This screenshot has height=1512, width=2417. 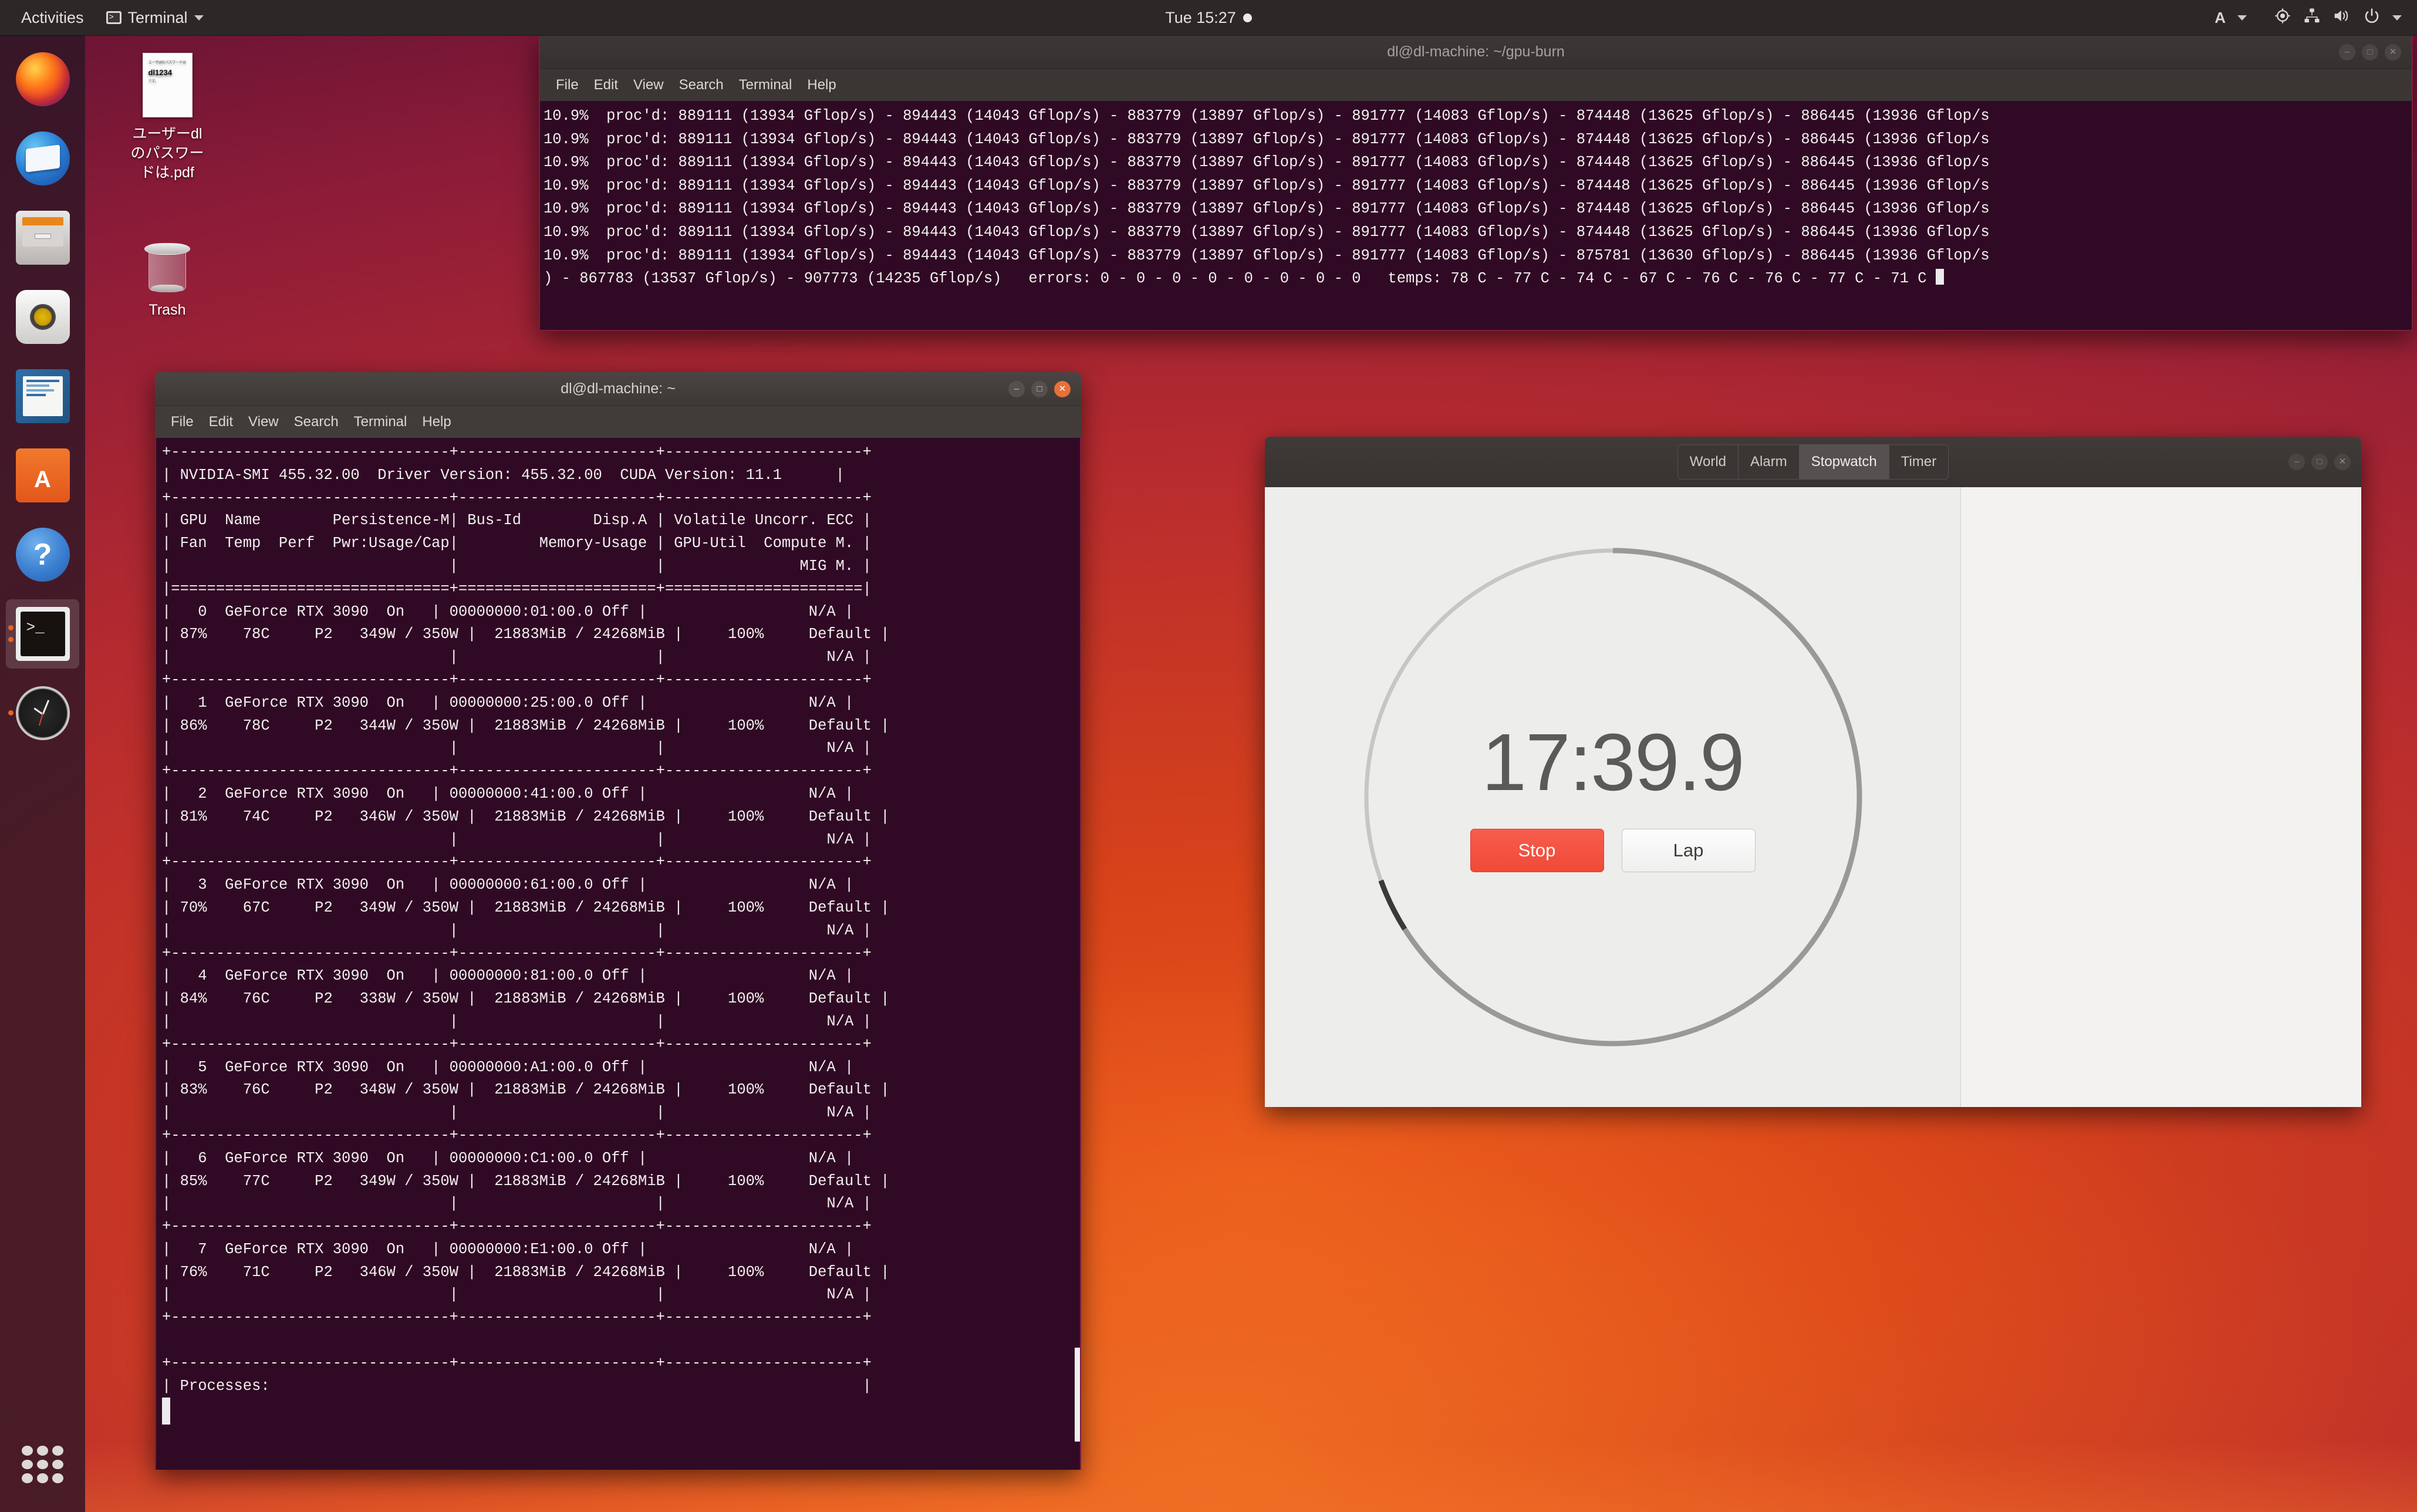 I want to click on gpu-burn-window-buttons: – □ ✕, so click(x=2370, y=52).